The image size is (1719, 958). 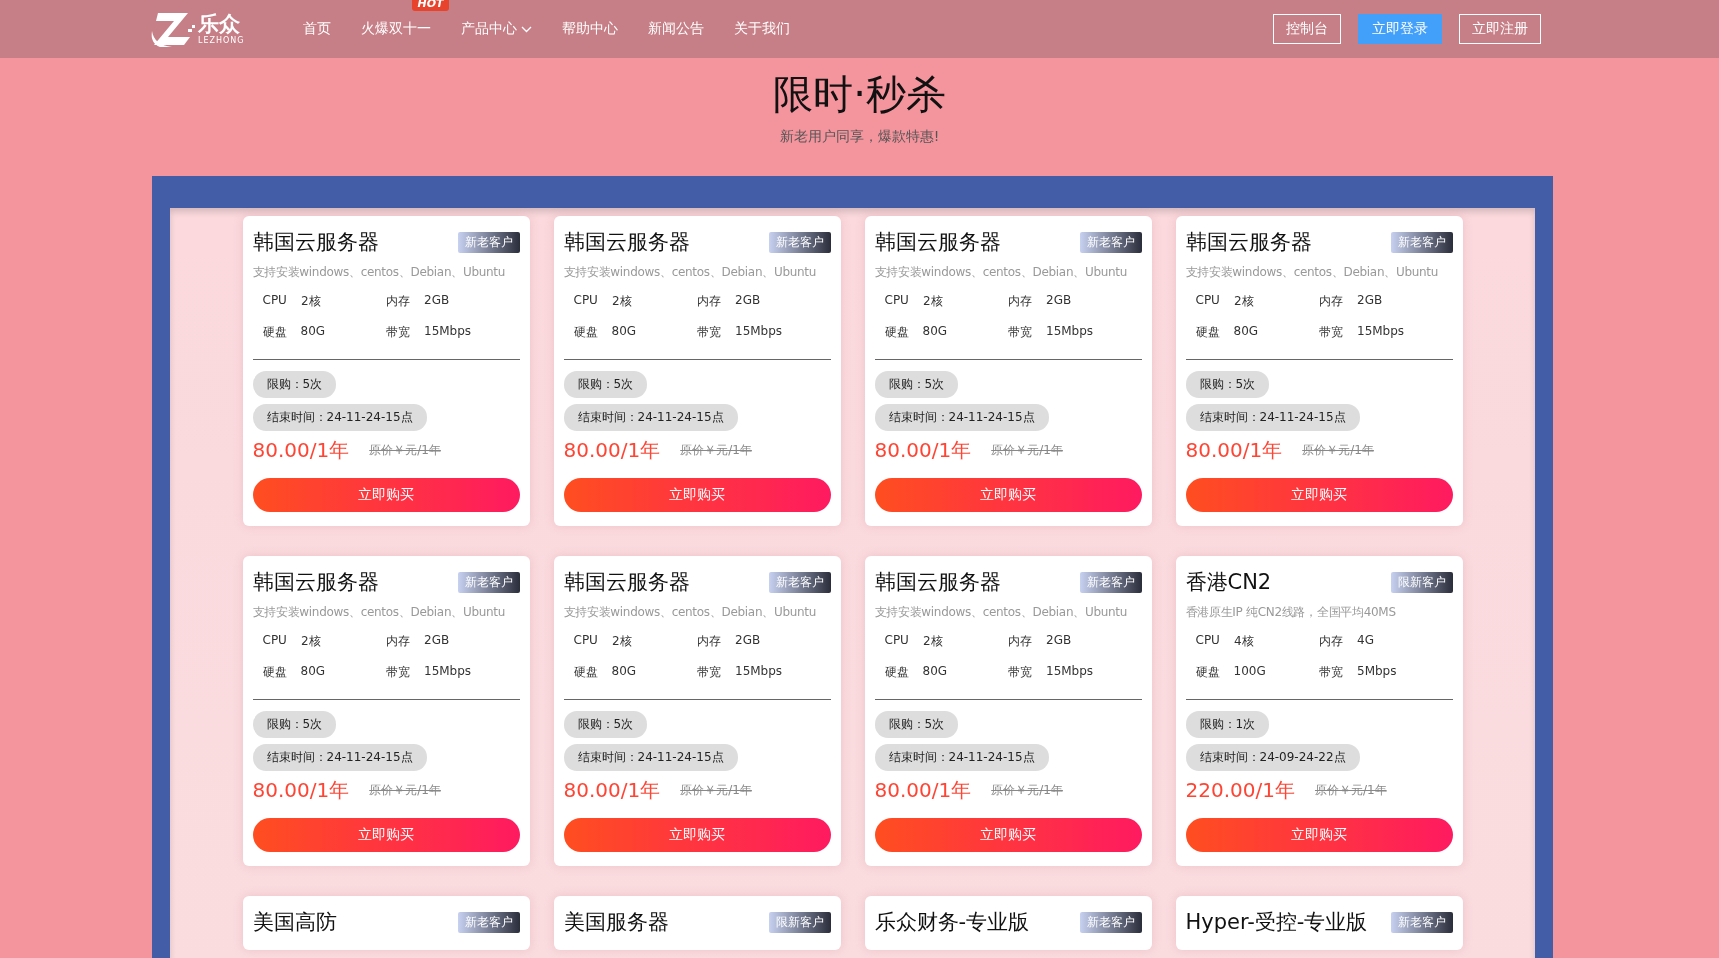 I want to click on spec-value: 4核, so click(x=1243, y=641).